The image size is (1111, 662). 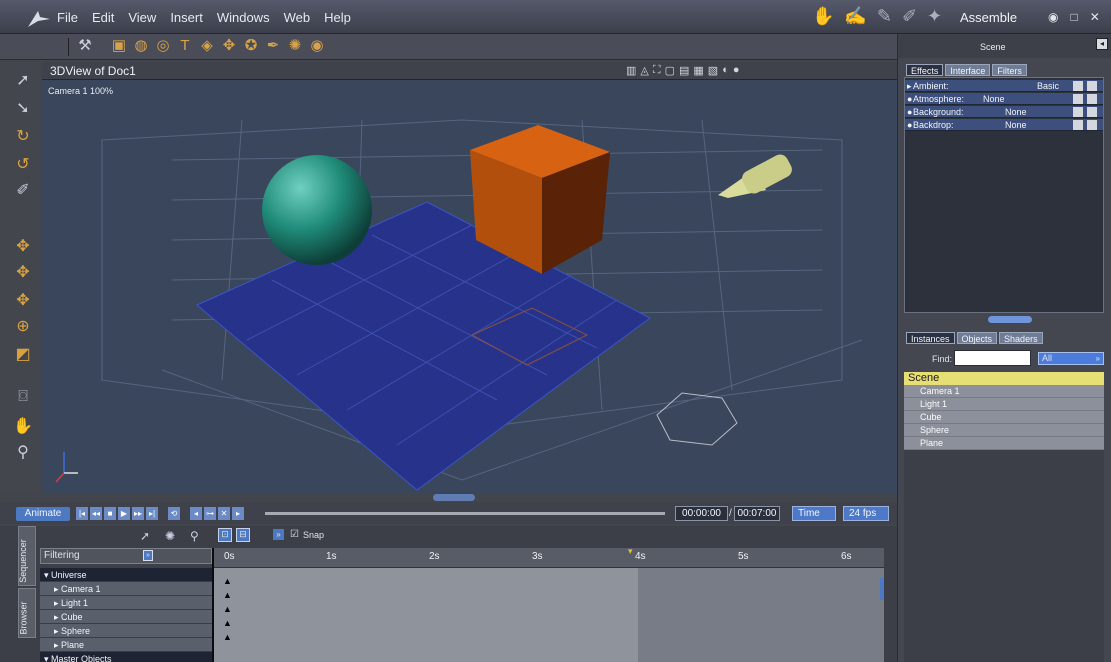 I want to click on direct-select-icon: ➘, so click(x=23, y=109).